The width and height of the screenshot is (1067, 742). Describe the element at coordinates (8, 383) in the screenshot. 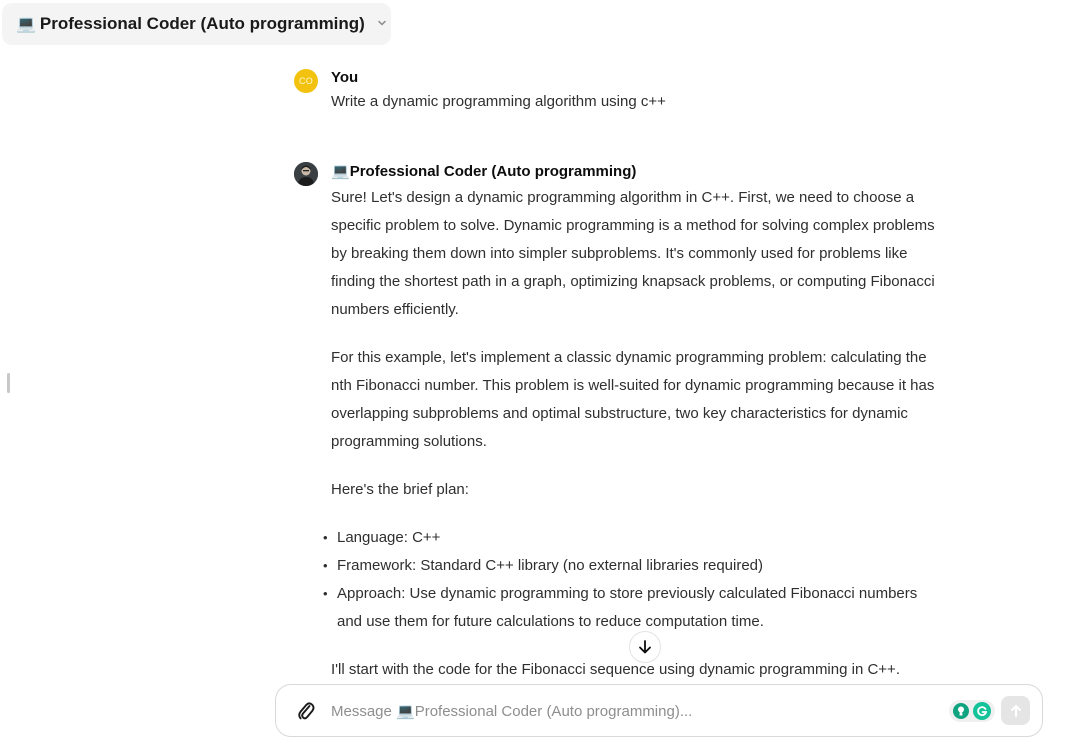

I see `sidebar-resize-handle` at that location.